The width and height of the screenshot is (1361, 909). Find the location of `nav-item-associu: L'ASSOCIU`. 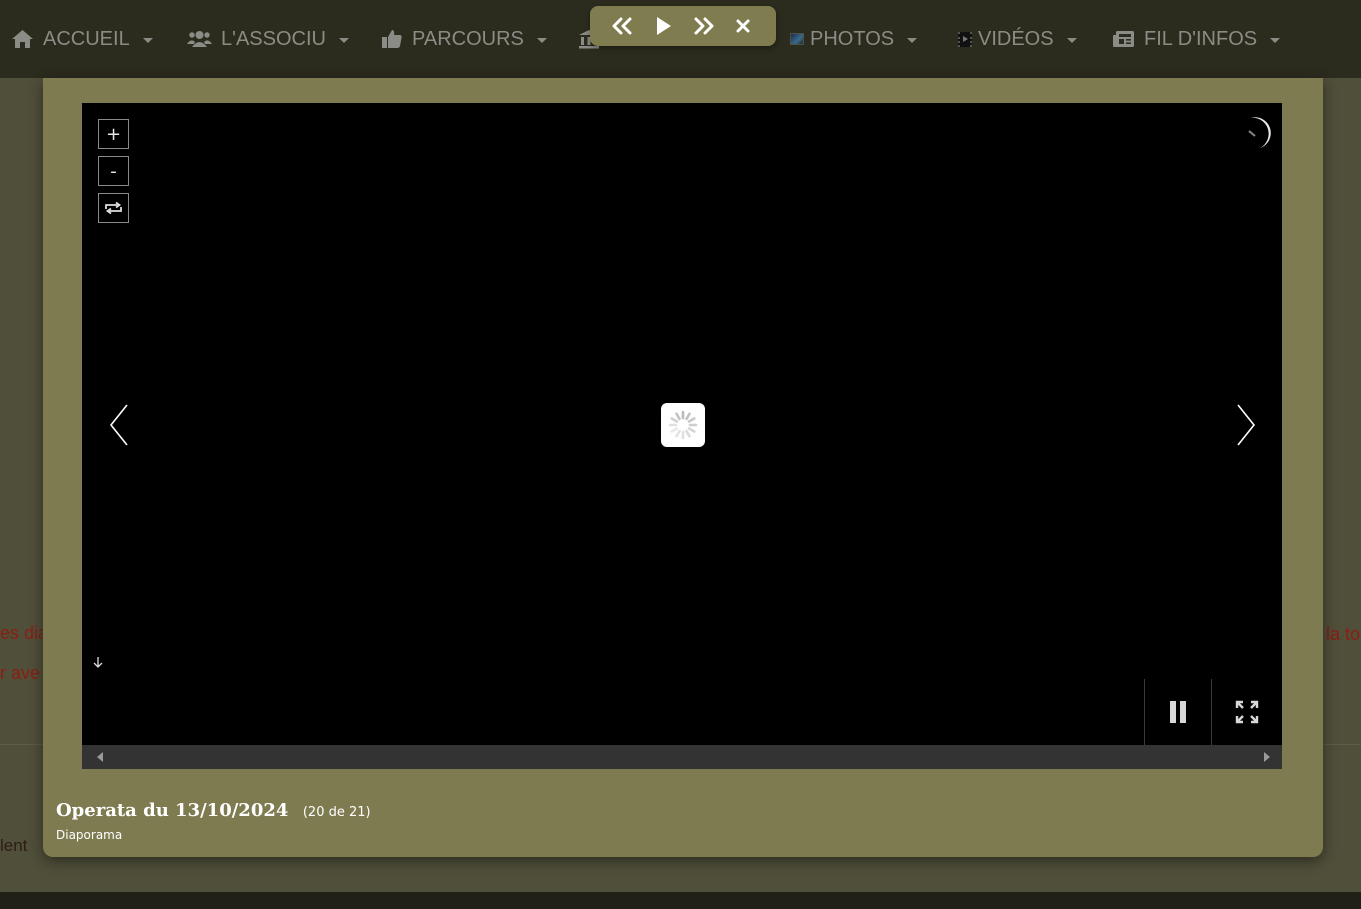

nav-item-associu: L'ASSOCIU is located at coordinates (268, 39).